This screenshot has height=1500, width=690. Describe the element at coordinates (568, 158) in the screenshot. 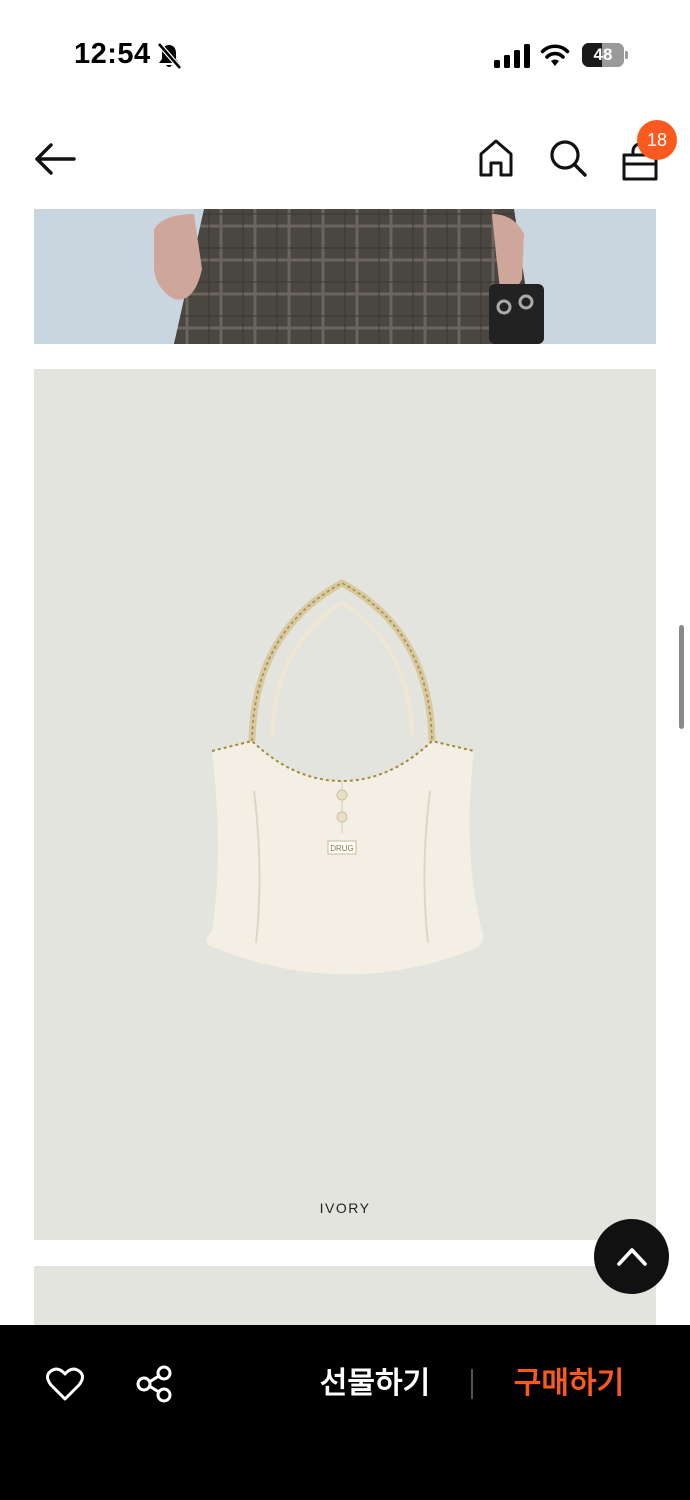

I see `search-icon` at that location.